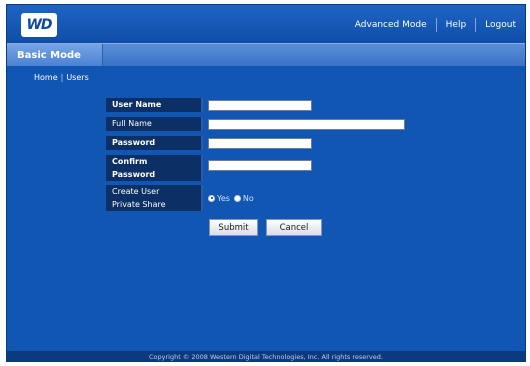  Describe the element at coordinates (154, 168) in the screenshot. I see `confirm-password-label: Confirm Password` at that location.